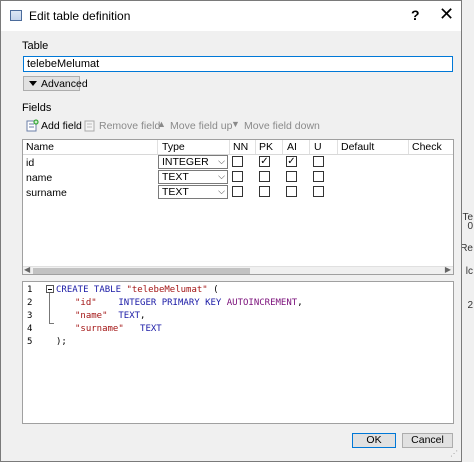 The height and width of the screenshot is (462, 474). I want to click on column-header-check: Check, so click(427, 147).